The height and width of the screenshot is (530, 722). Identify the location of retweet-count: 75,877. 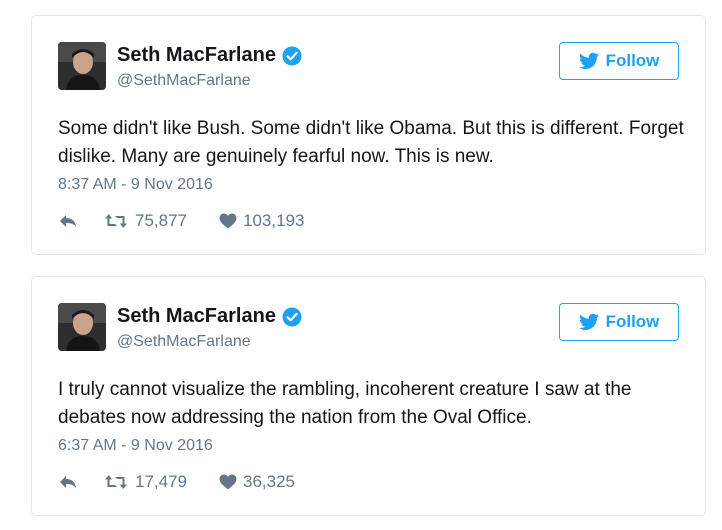
(161, 220).